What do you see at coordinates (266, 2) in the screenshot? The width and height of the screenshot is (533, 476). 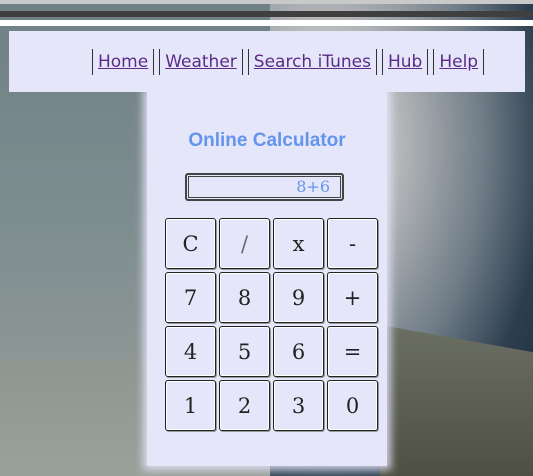 I see `top-stripe` at bounding box center [266, 2].